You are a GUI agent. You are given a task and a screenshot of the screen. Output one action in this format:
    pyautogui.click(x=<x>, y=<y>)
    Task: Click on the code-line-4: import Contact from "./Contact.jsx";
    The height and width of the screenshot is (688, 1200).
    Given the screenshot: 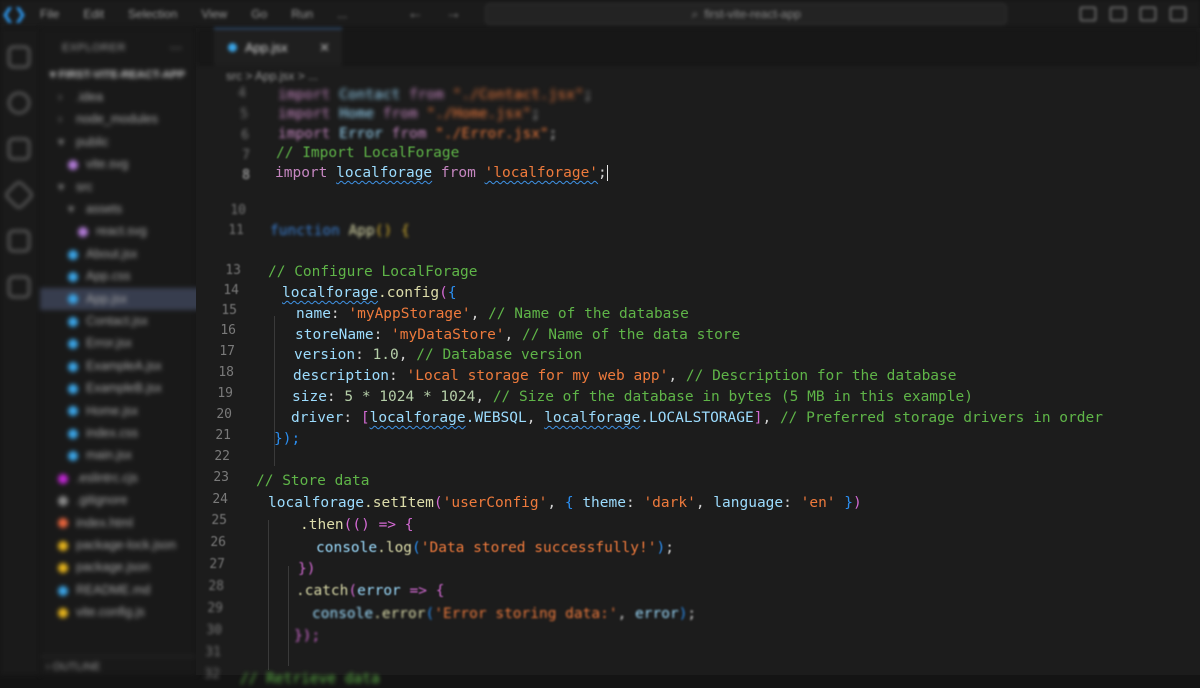 What is the action you would take?
    pyautogui.click(x=435, y=95)
    